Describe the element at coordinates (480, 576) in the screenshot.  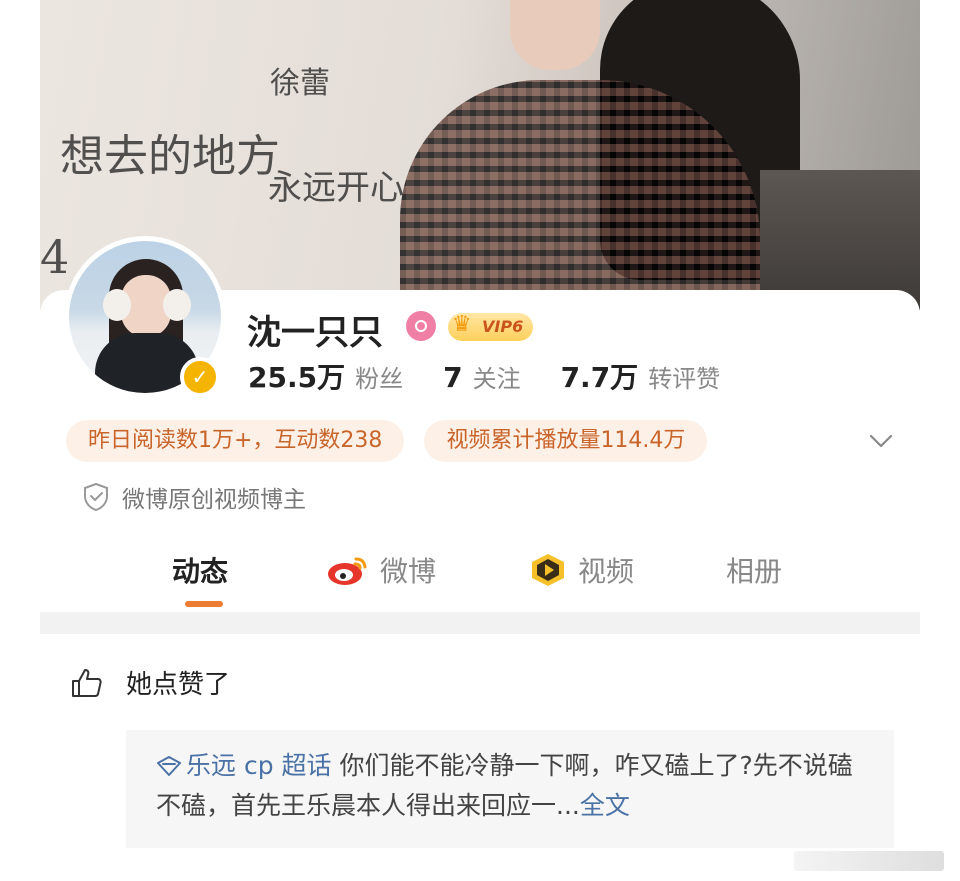
I see `profile-tabs: 动态 微博 视频 相册` at that location.